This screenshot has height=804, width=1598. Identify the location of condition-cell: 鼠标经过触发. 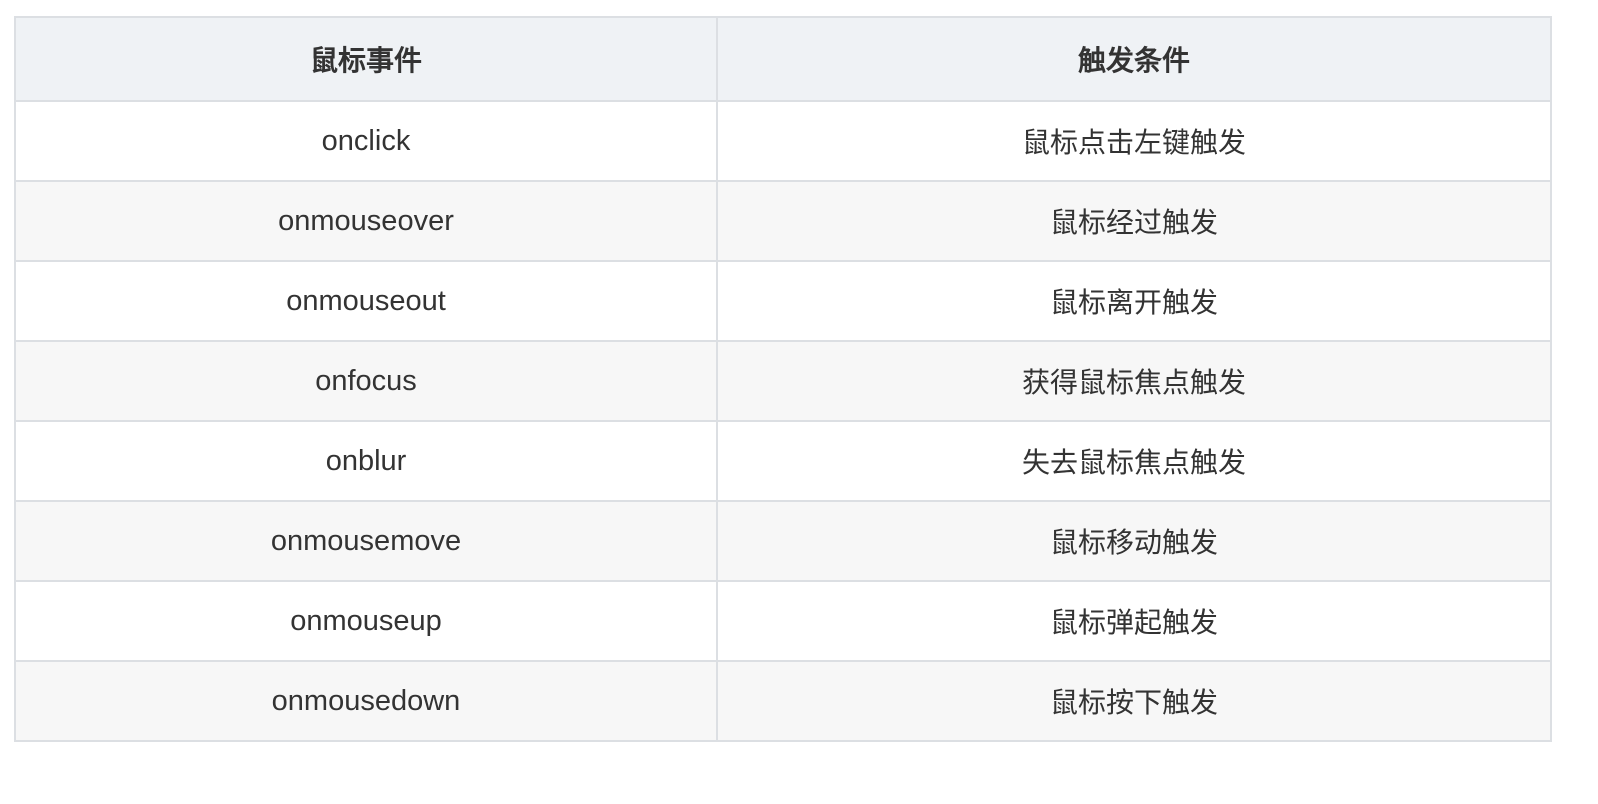
(1134, 221).